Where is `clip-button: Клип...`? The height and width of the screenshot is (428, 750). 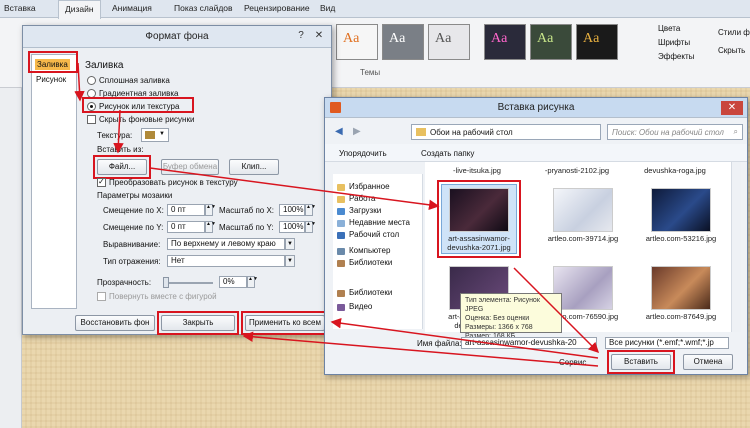
clip-button: Клип... is located at coordinates (254, 167).